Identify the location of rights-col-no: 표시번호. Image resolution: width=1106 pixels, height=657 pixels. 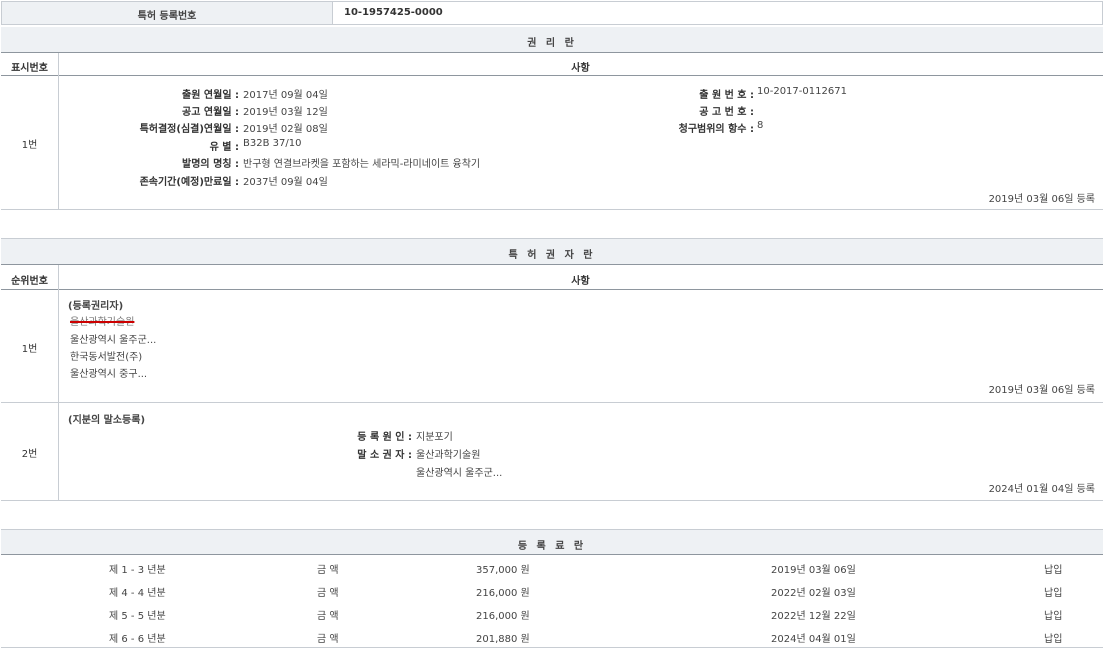
(29, 66).